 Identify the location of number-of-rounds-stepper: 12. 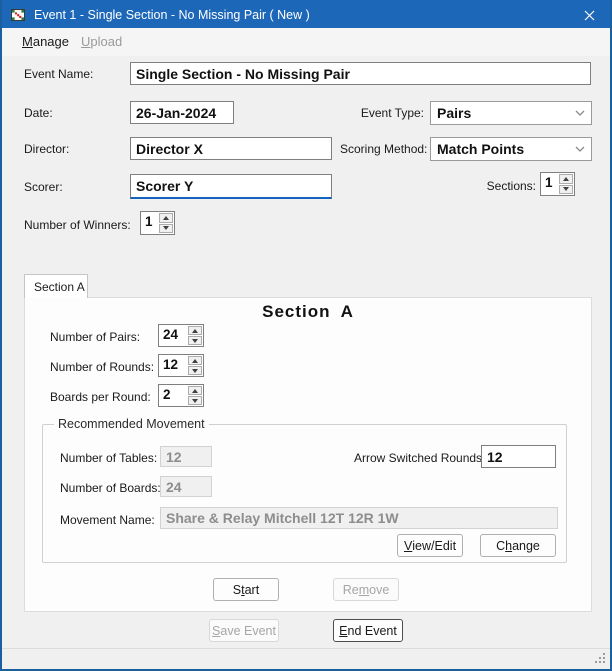
(181, 365).